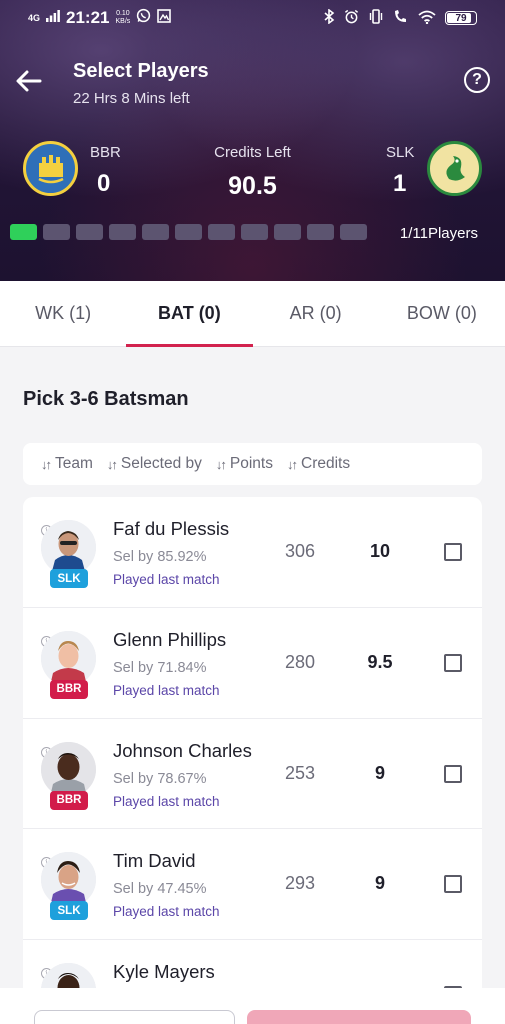 The height and width of the screenshot is (1024, 505). What do you see at coordinates (34, 18) in the screenshot?
I see `network-indicator: 4G` at bounding box center [34, 18].